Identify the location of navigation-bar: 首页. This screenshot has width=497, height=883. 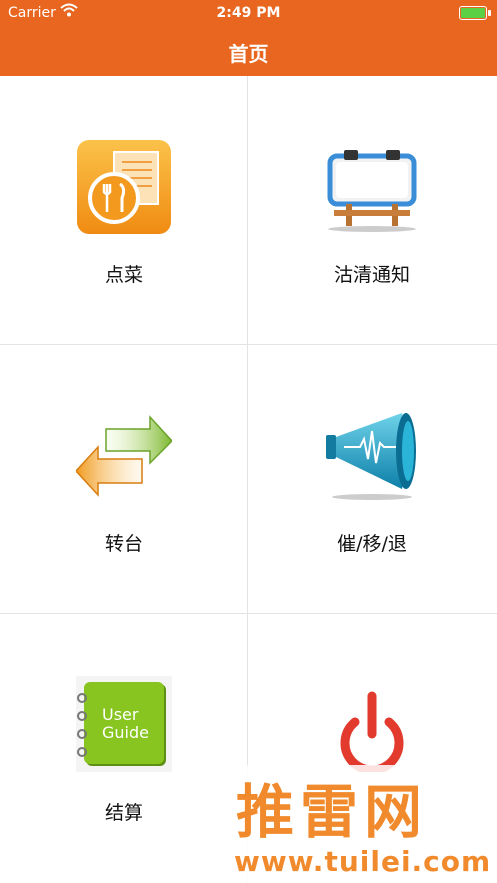
(248, 51).